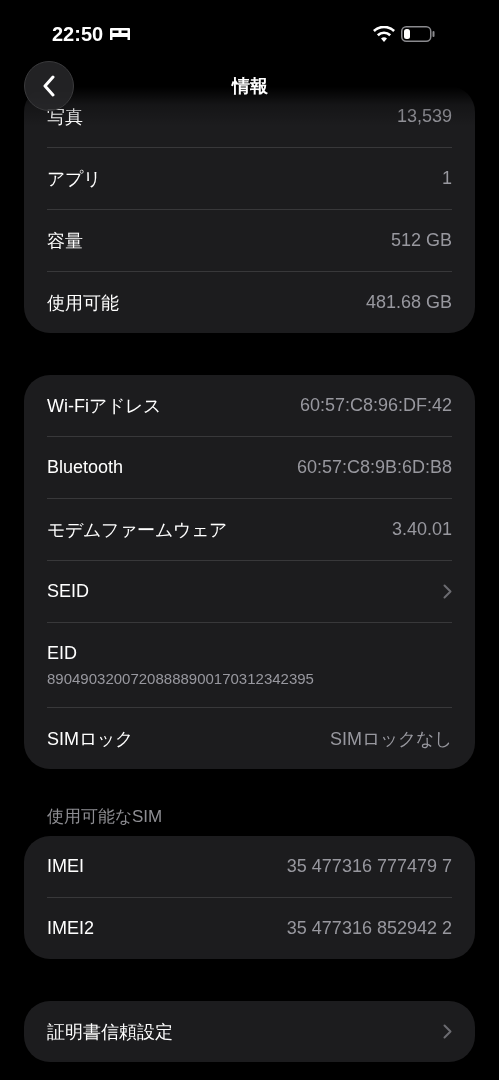 The height and width of the screenshot is (1080, 499). I want to click on row-label: アプリ, so click(74, 179).